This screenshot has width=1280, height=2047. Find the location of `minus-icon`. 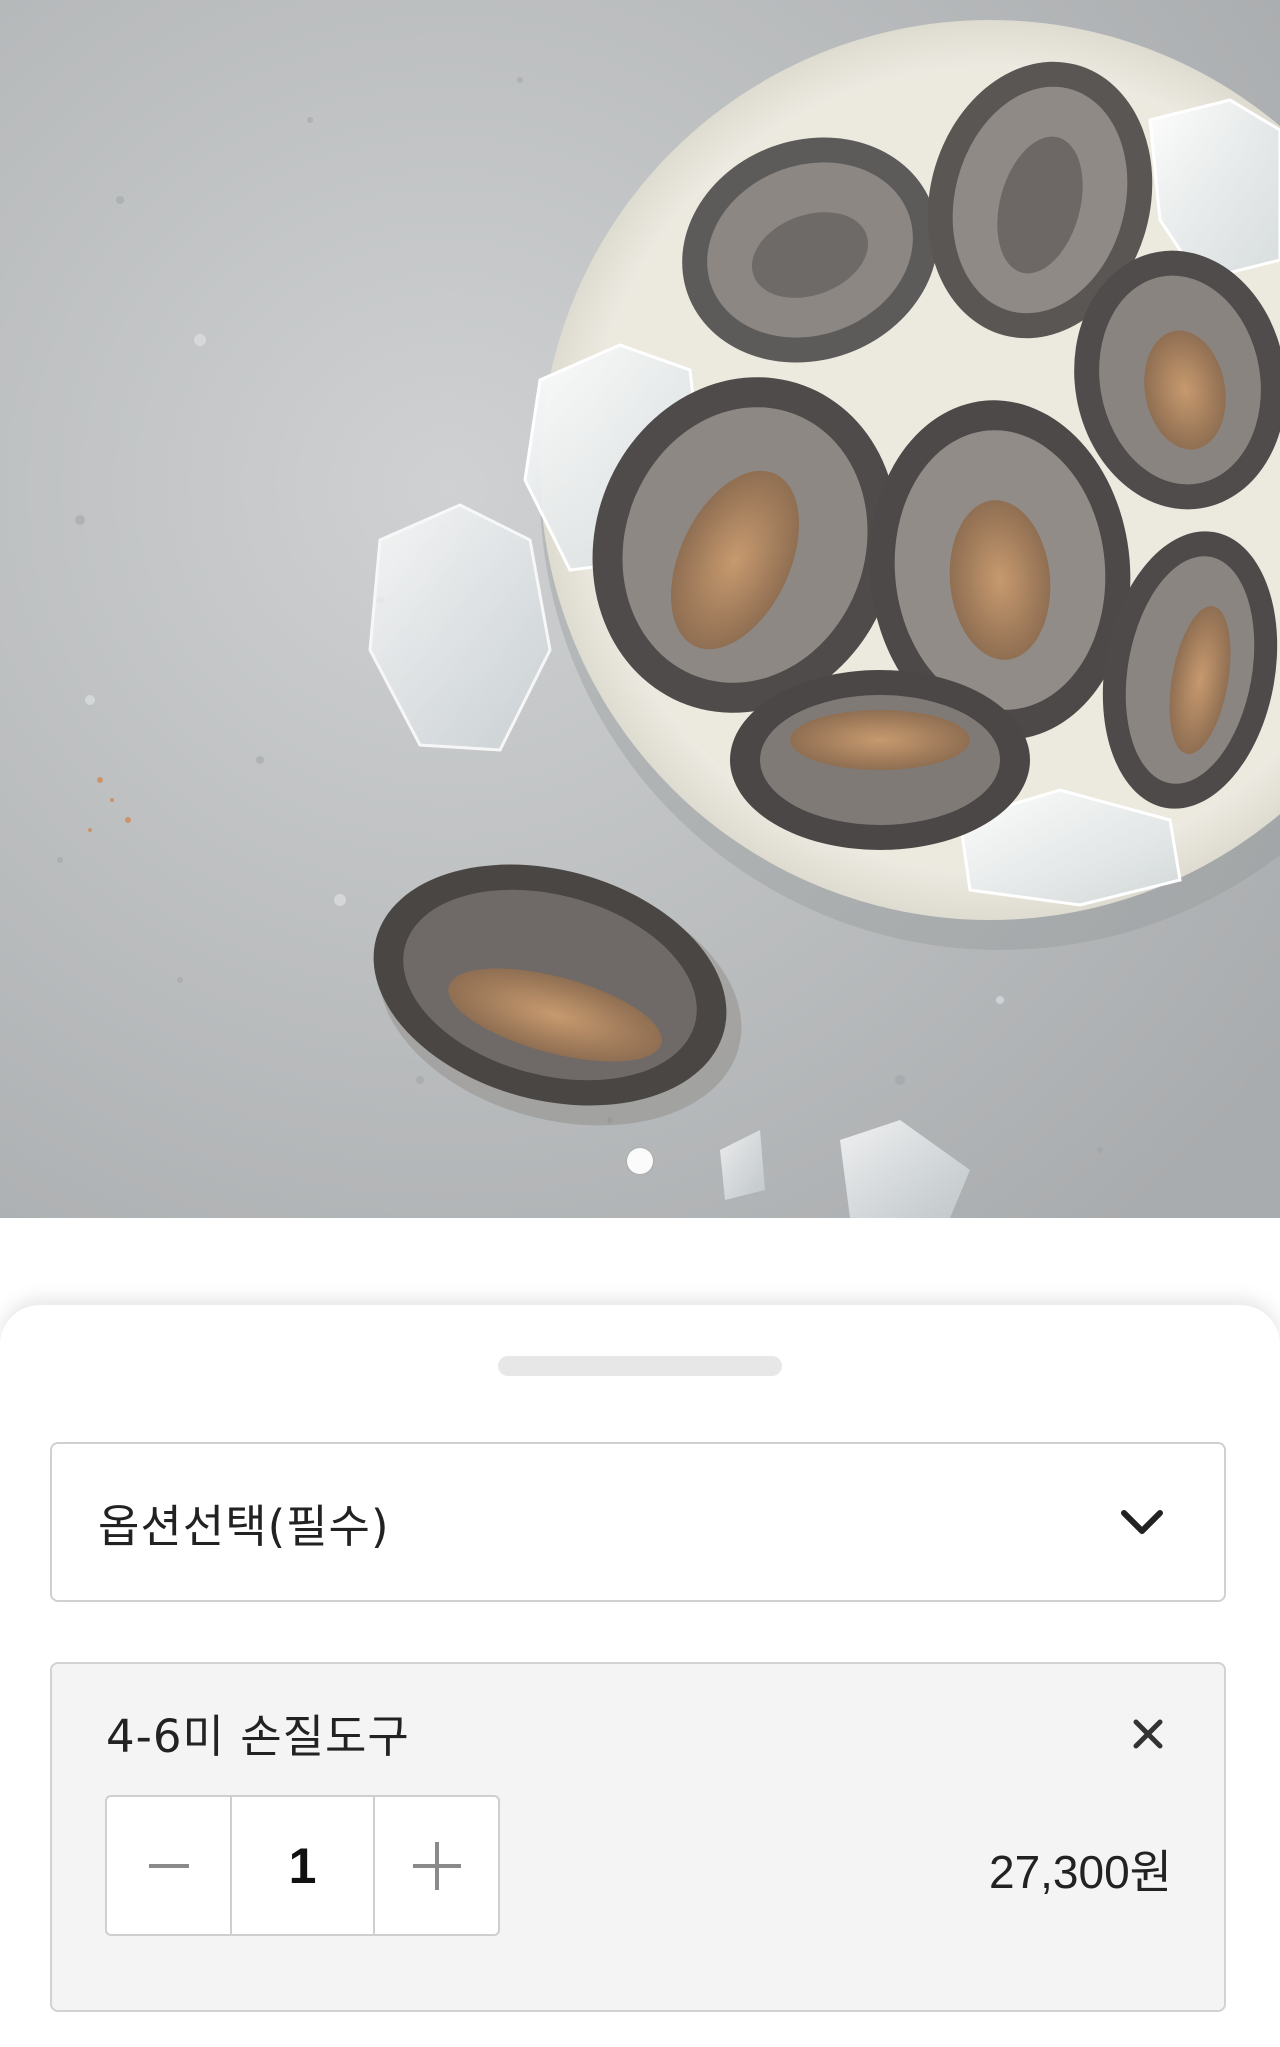

minus-icon is located at coordinates (168, 1865).